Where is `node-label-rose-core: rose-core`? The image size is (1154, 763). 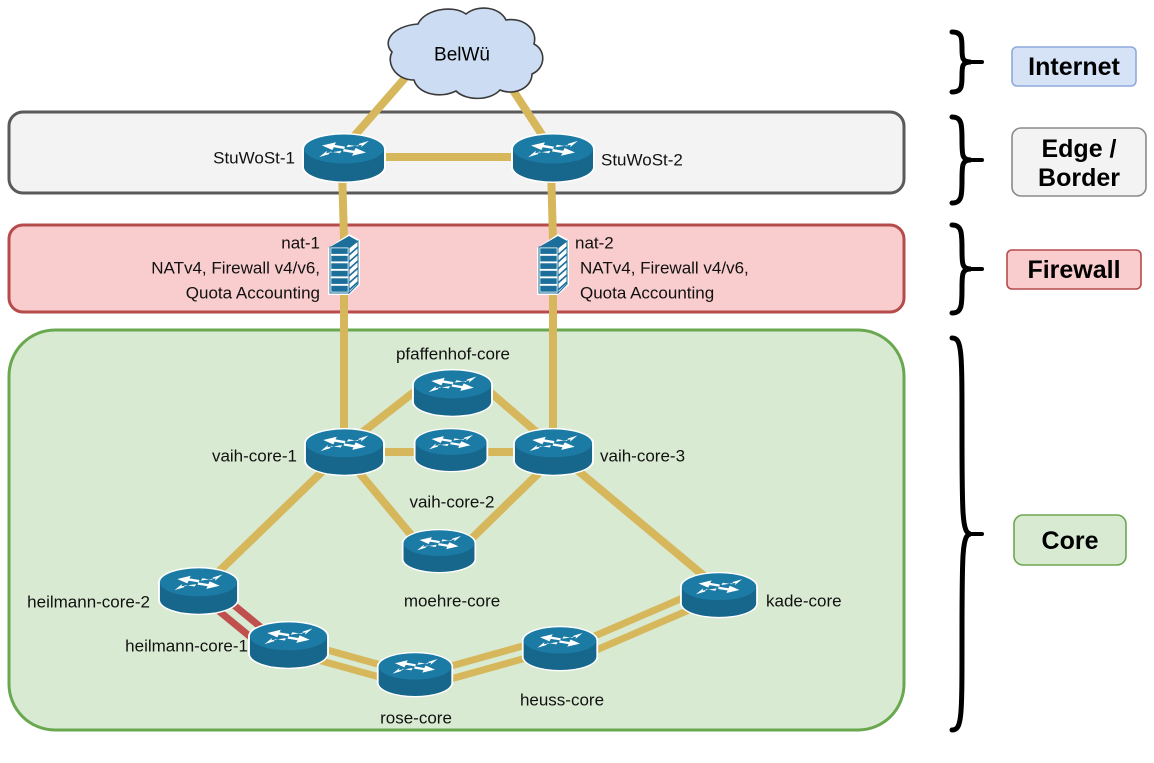
node-label-rose-core: rose-core is located at coordinates (416, 718).